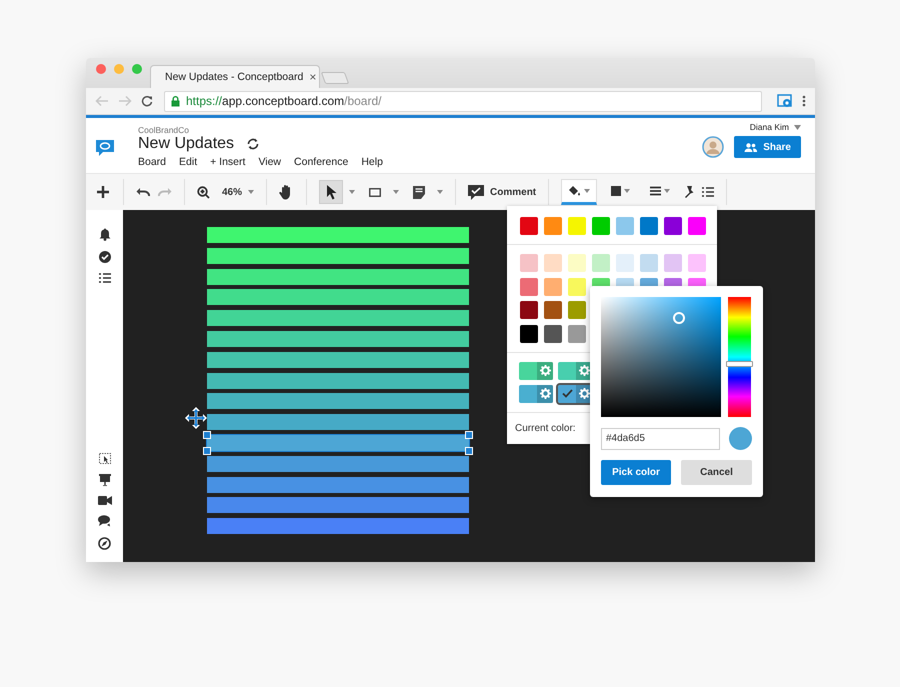  I want to click on saturation-value-field, so click(661, 357).